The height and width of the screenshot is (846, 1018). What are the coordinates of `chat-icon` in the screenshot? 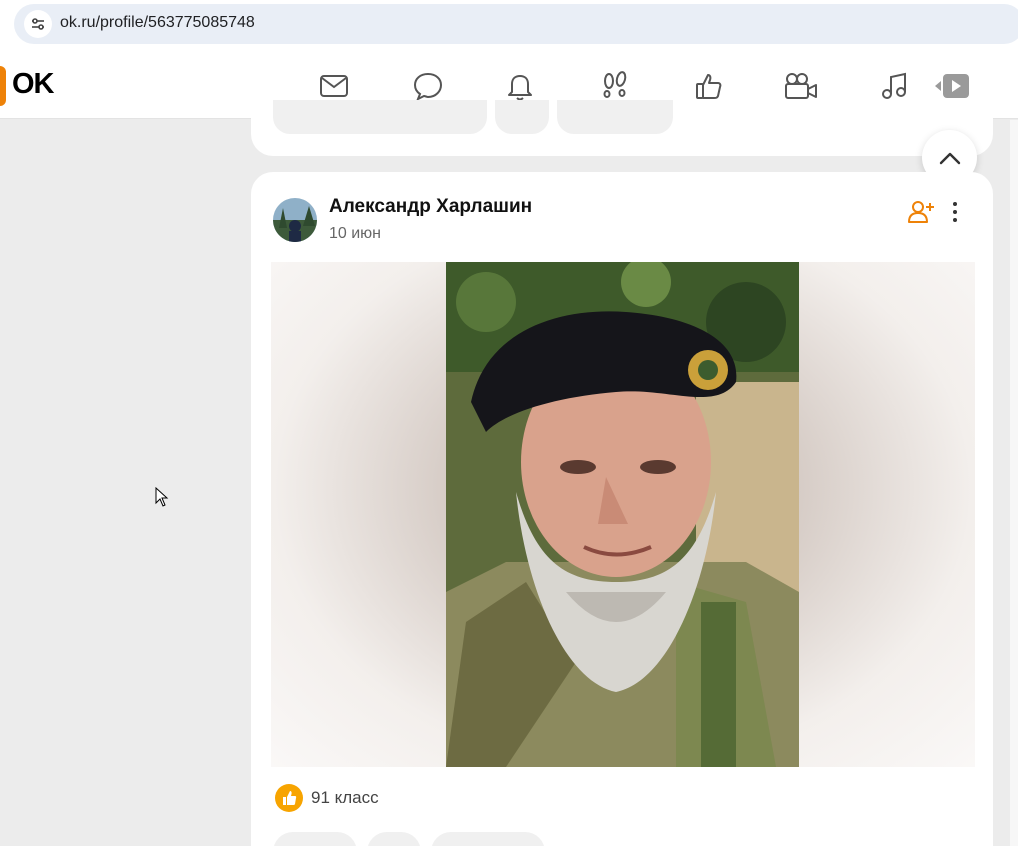 It's located at (428, 86).